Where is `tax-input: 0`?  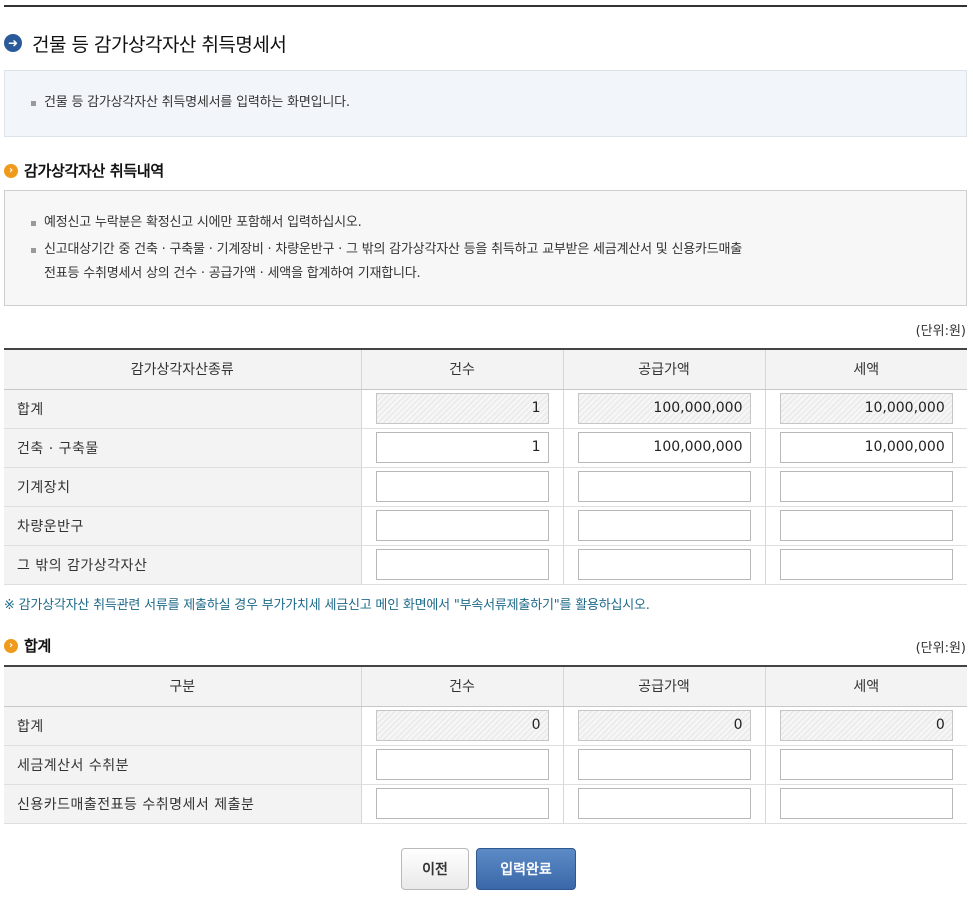
tax-input: 0 is located at coordinates (866, 725).